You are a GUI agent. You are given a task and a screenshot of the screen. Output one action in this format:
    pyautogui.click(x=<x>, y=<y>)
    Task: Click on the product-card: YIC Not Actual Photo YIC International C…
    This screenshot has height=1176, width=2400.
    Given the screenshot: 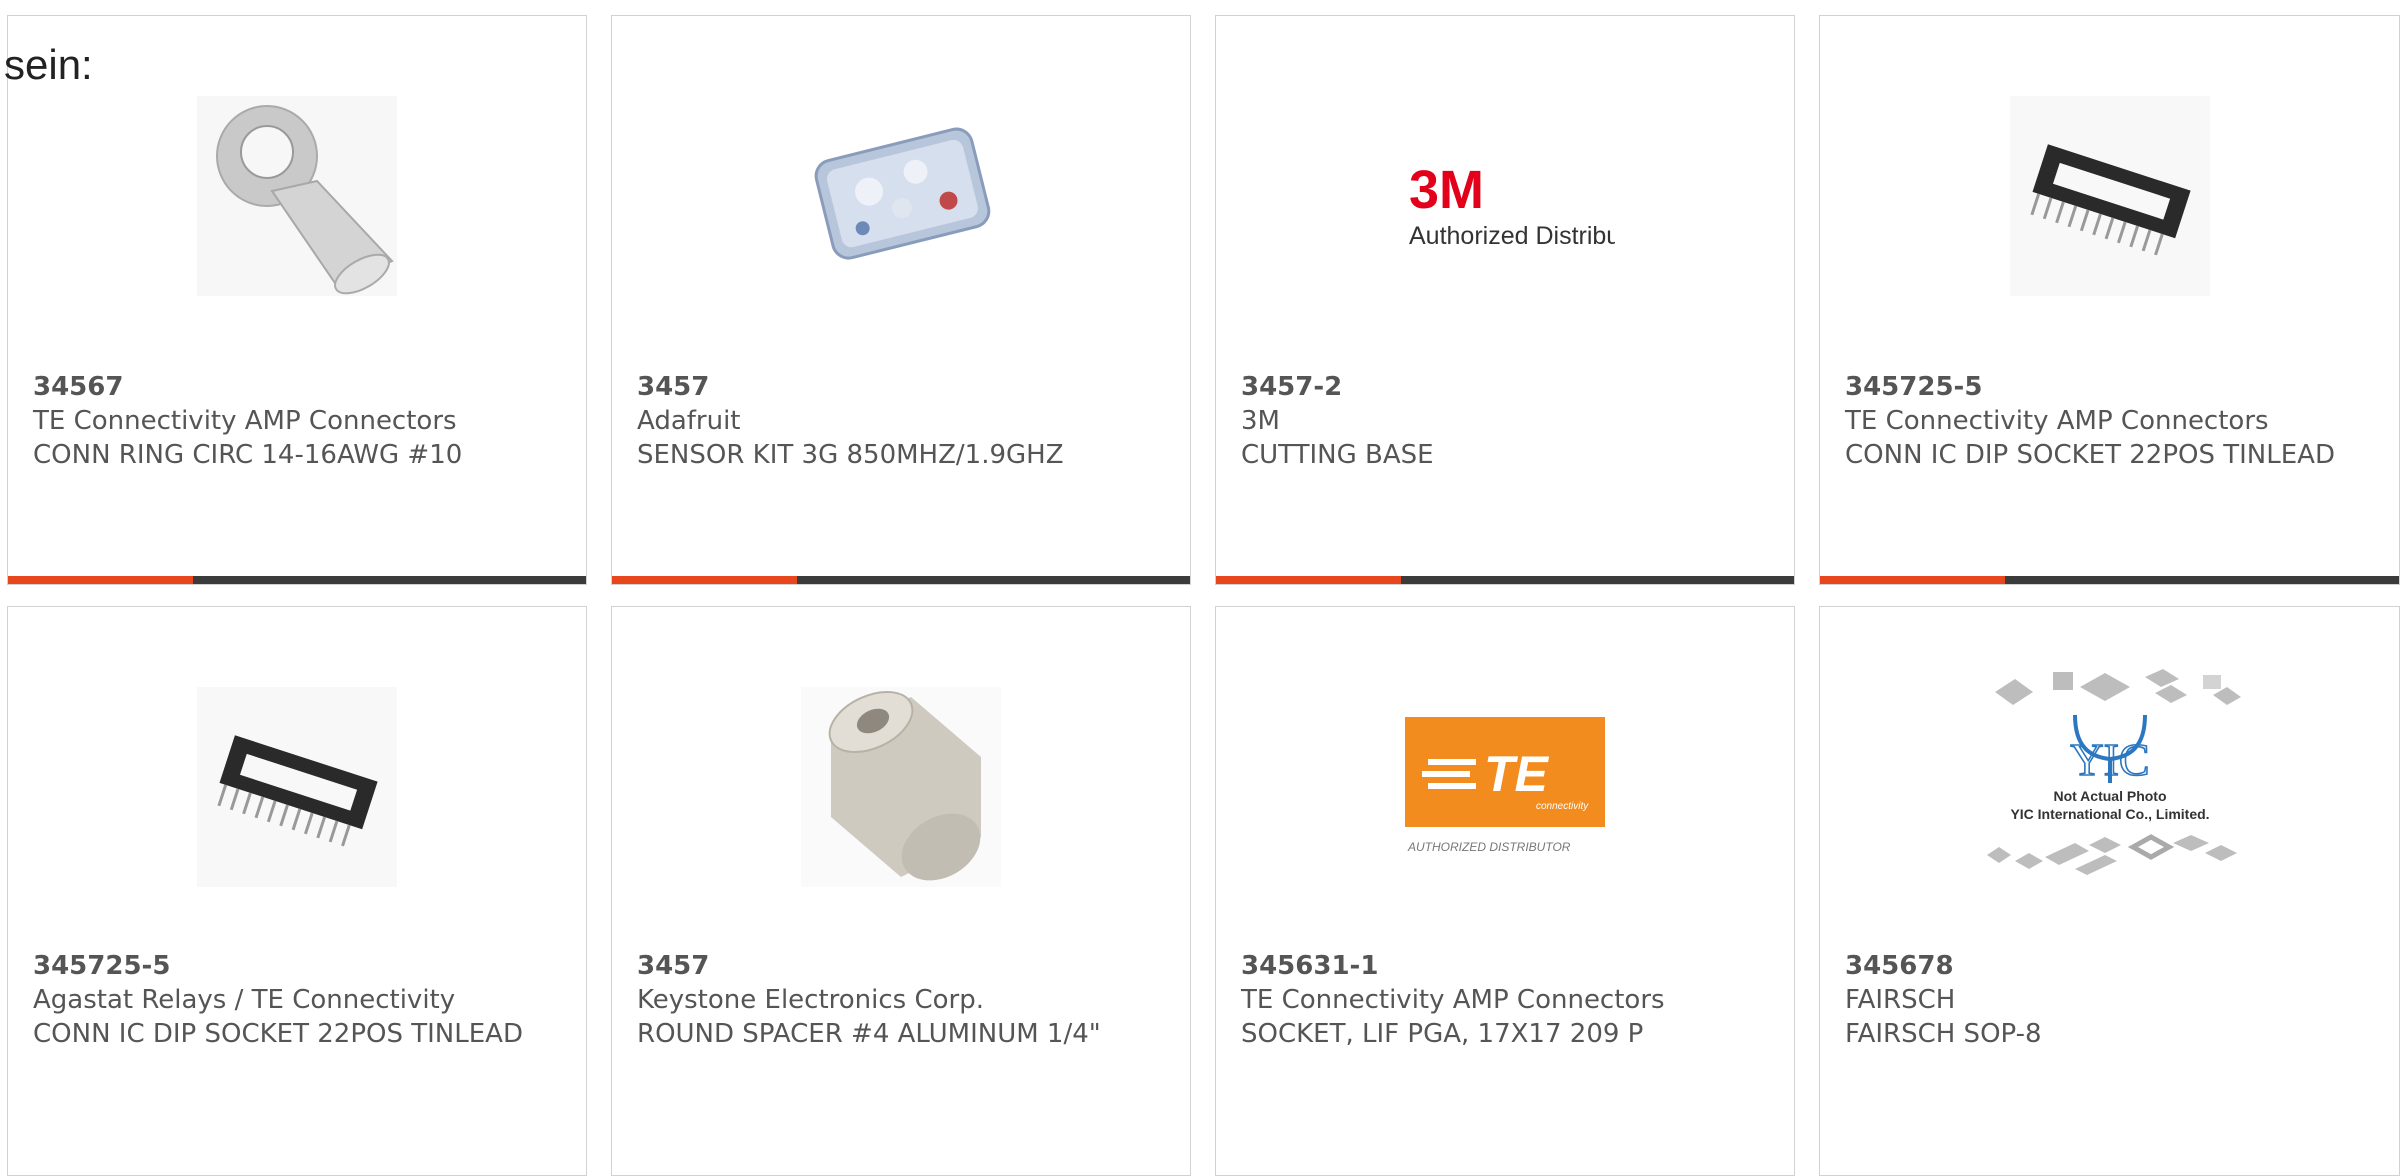 What is the action you would take?
    pyautogui.click(x=2109, y=891)
    